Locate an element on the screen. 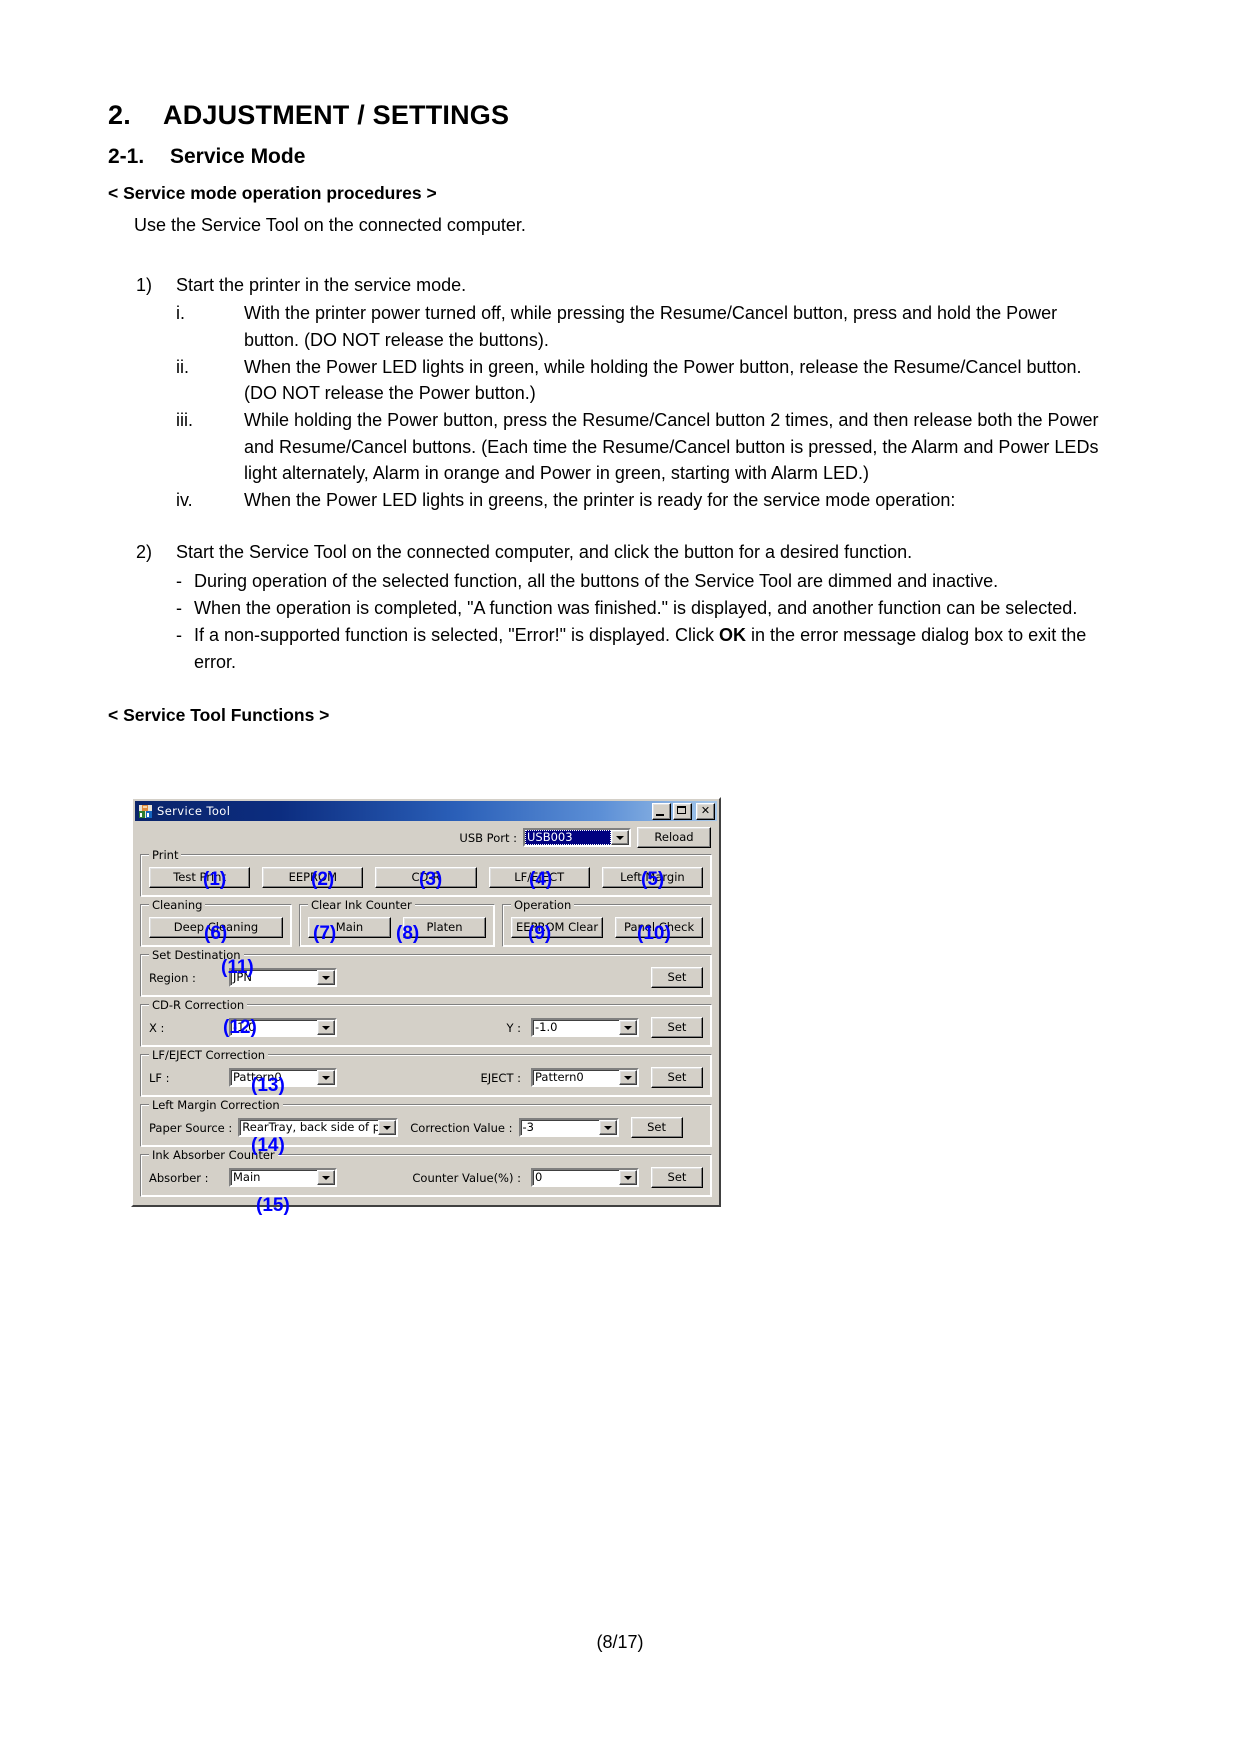 This screenshot has height=1754, width=1240. clear-ink-main-button: Main is located at coordinates (349, 927).